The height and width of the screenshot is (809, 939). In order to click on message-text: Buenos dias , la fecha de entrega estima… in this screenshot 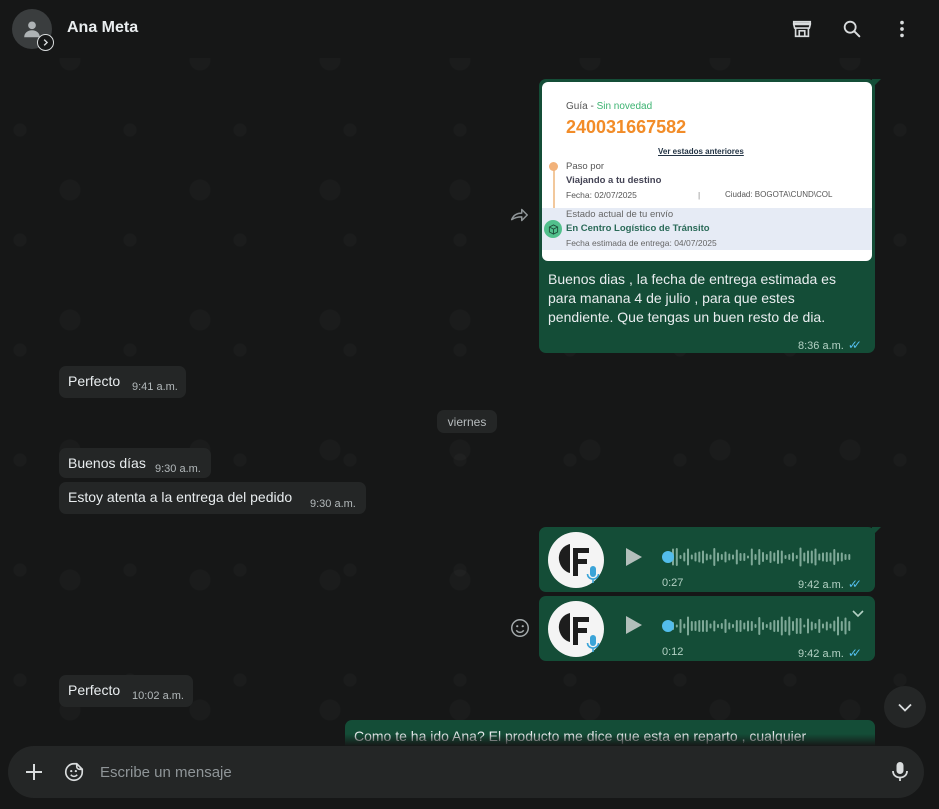, I will do `click(692, 298)`.